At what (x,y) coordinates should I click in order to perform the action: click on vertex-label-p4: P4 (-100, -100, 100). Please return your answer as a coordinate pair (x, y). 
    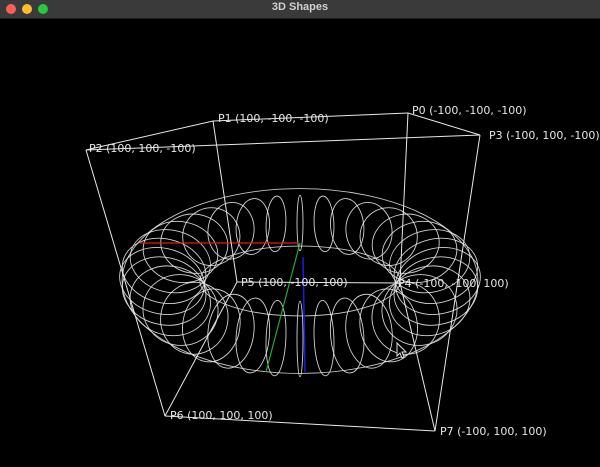
    Looking at the image, I should click on (453, 283).